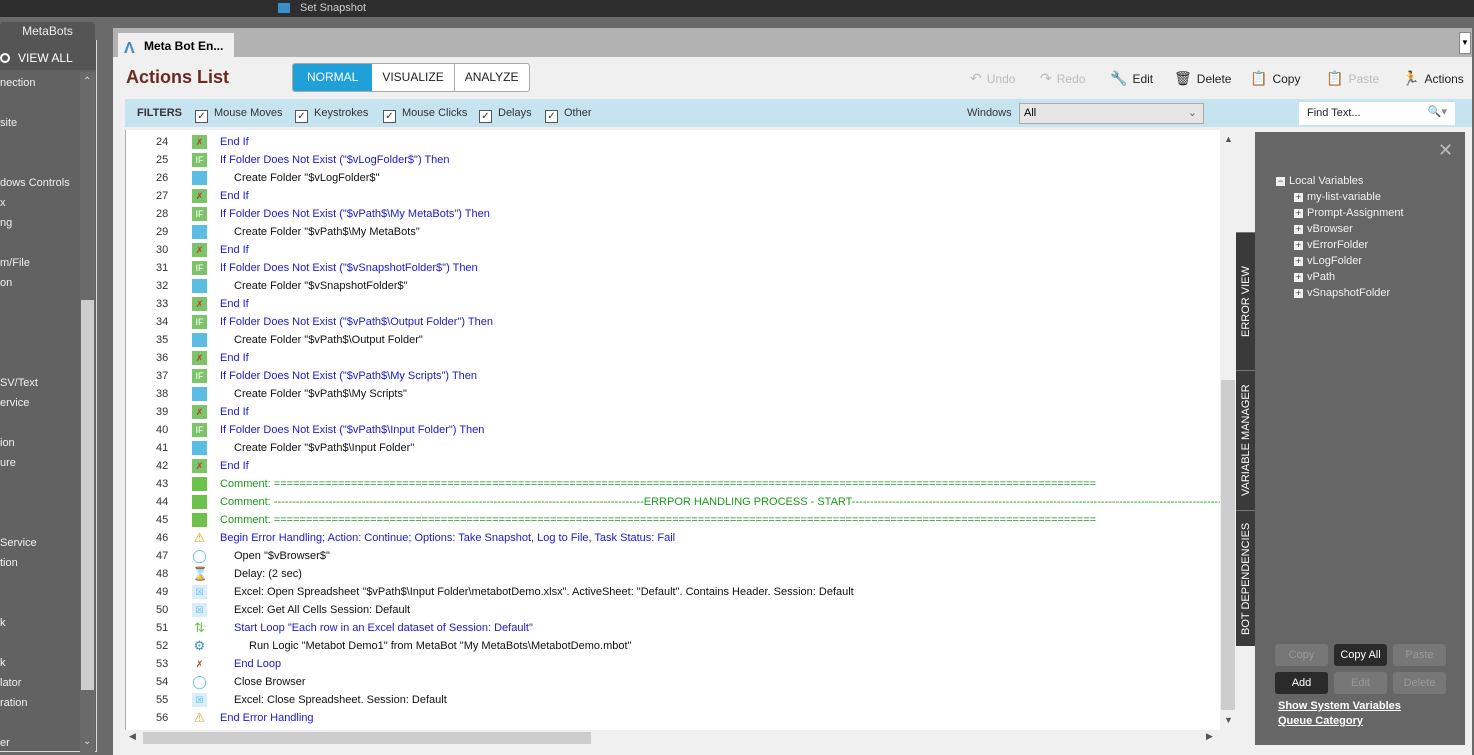 The image size is (1474, 755). Describe the element at coordinates (412, 77) in the screenshot. I see `mode-visualize: VISUALIZE` at that location.